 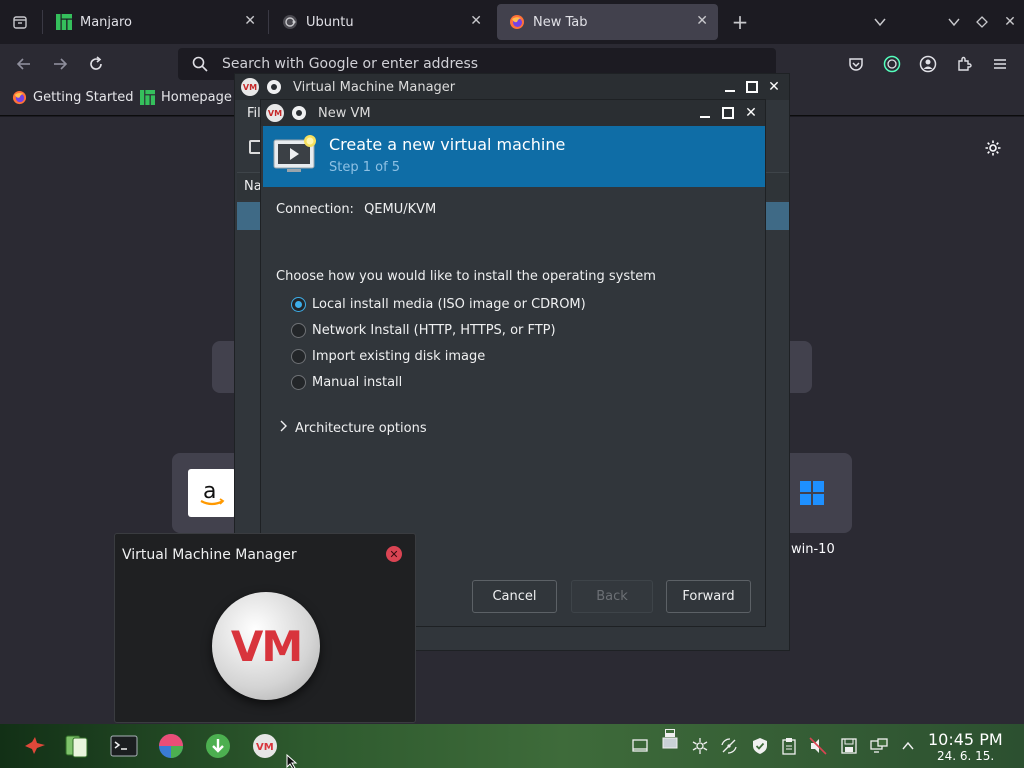 What do you see at coordinates (514, 596) in the screenshot?
I see `cancel-button: Cancel` at bounding box center [514, 596].